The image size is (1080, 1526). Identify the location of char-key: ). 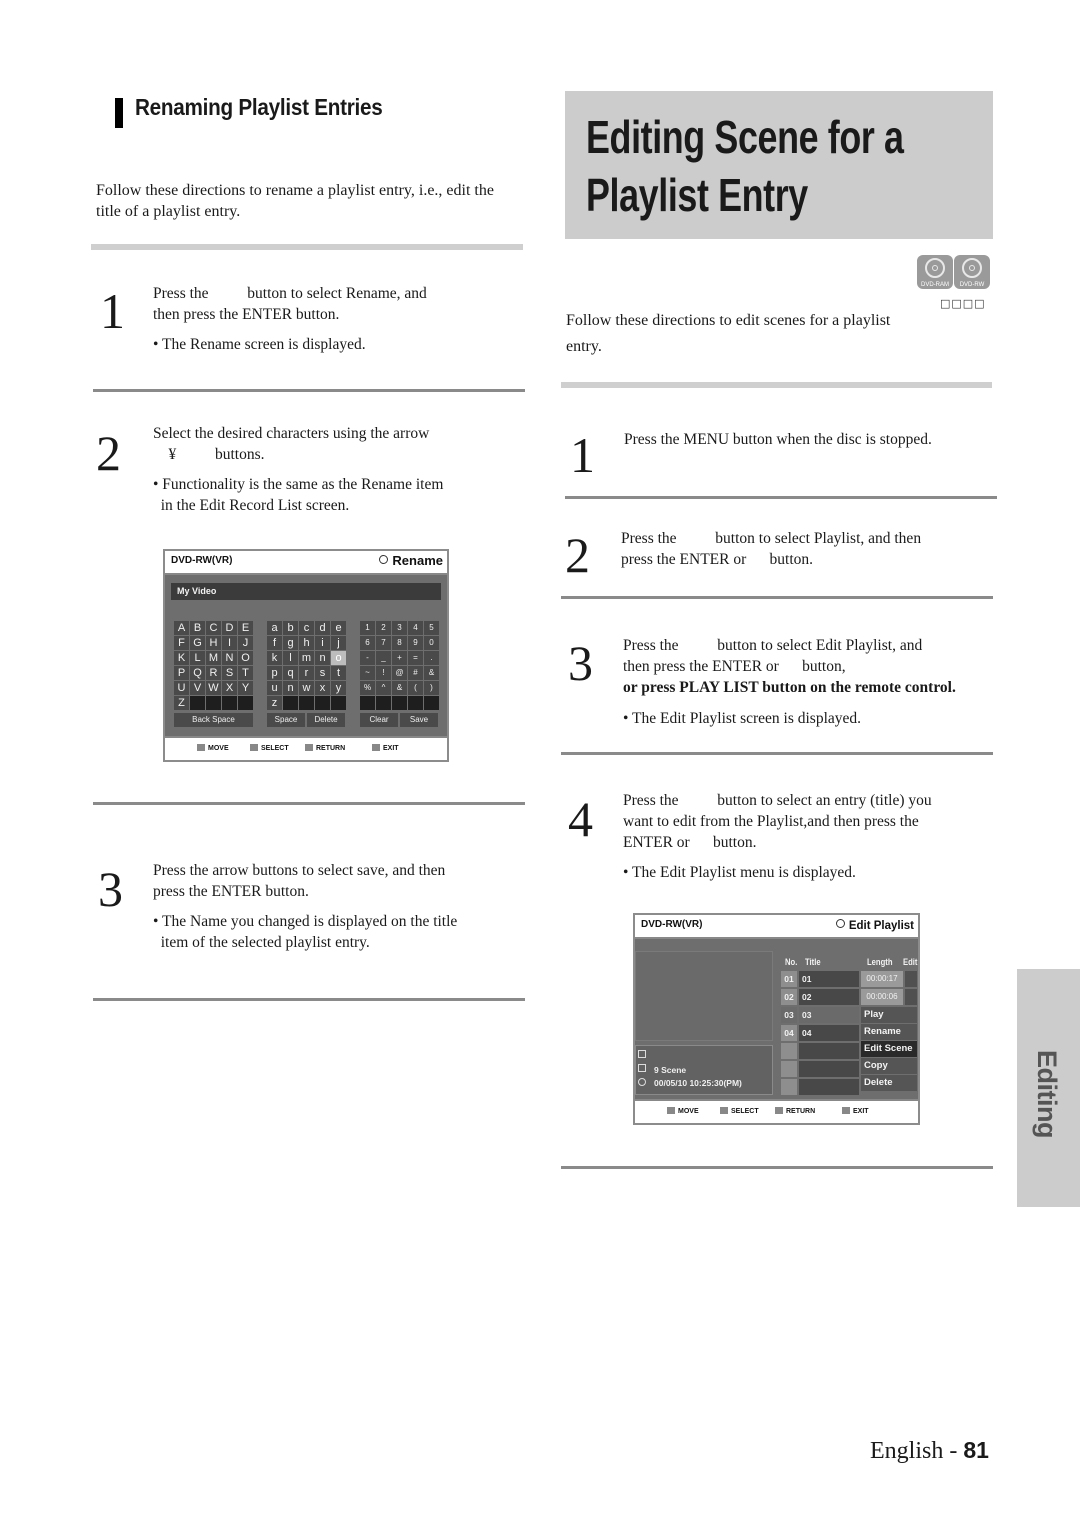
(431, 688).